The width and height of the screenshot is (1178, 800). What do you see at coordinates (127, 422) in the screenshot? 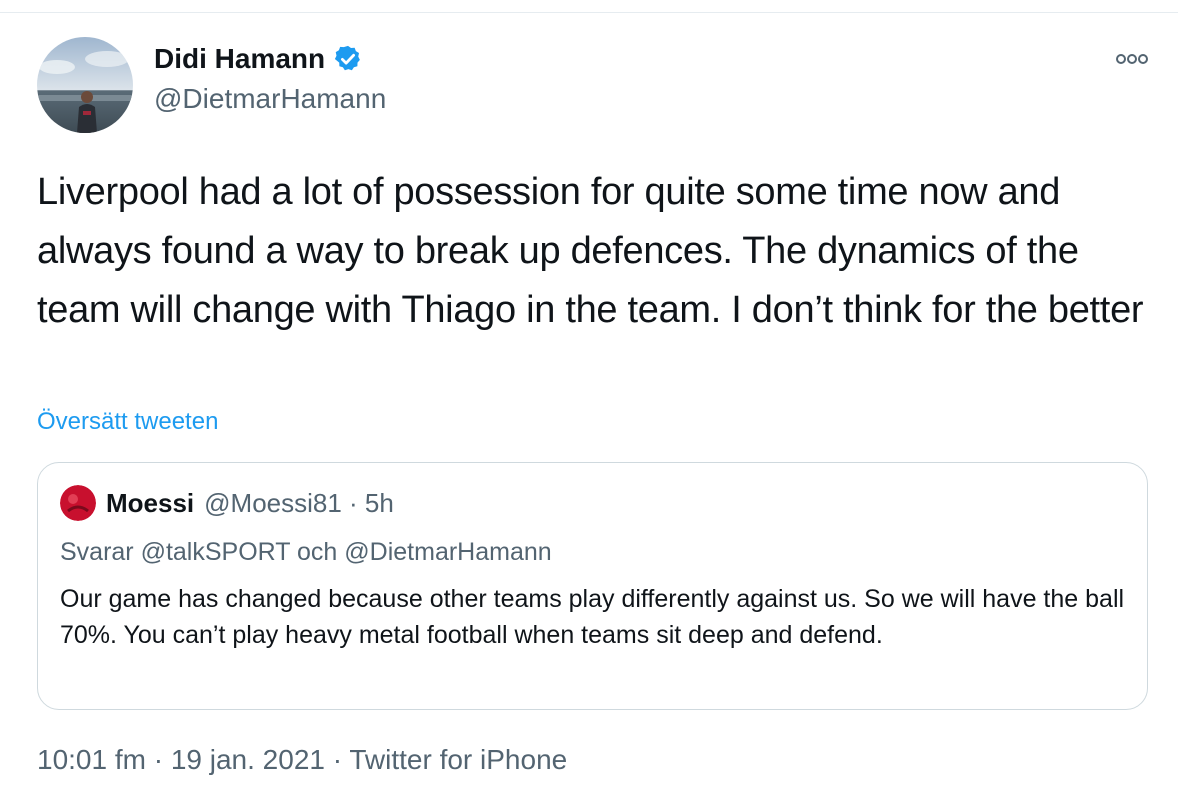
I see `translate-tweet-link: Översätt tweeten` at bounding box center [127, 422].